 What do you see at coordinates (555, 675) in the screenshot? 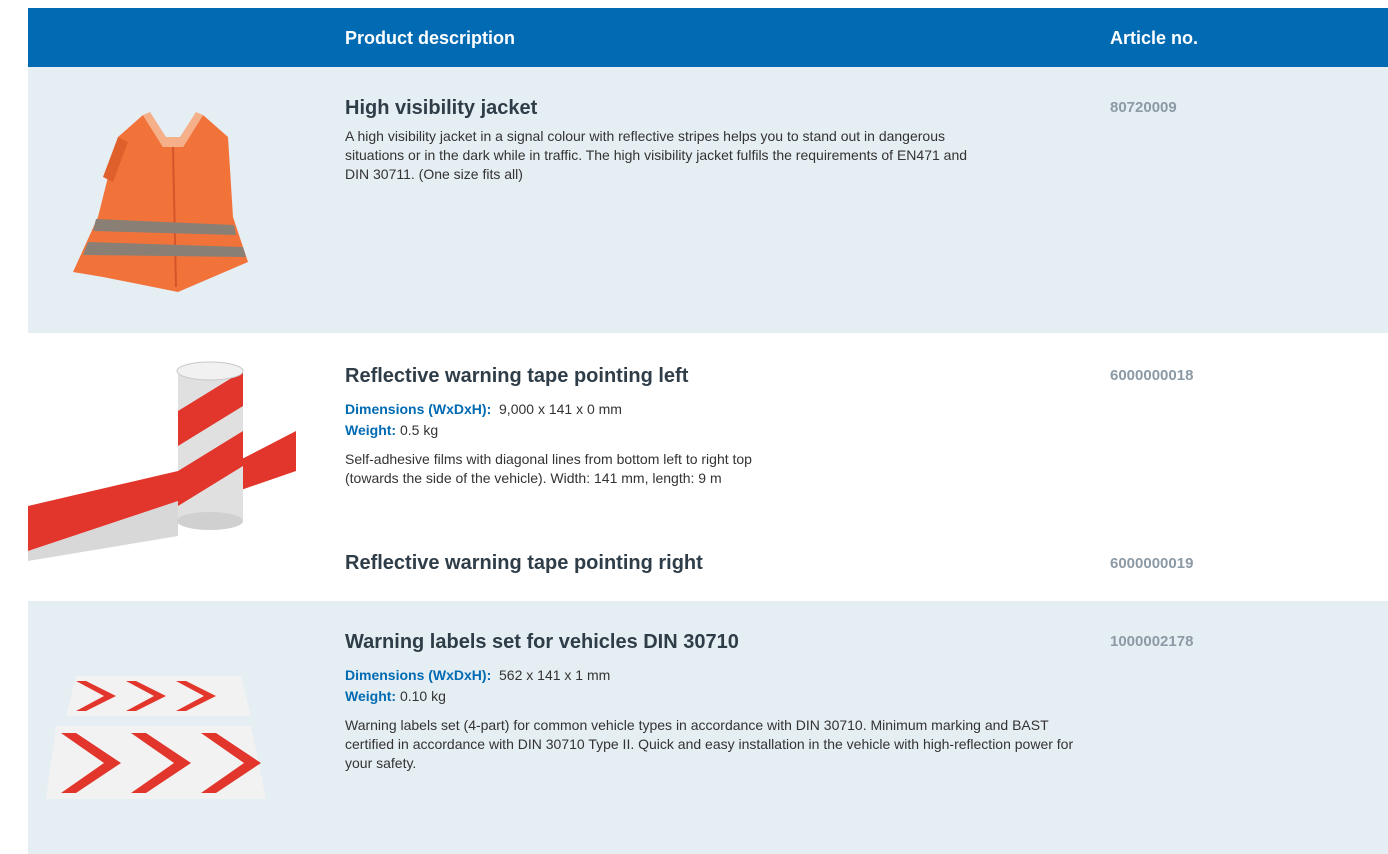
I see `dimensions-value: 562 x 141 x 1 mm` at bounding box center [555, 675].